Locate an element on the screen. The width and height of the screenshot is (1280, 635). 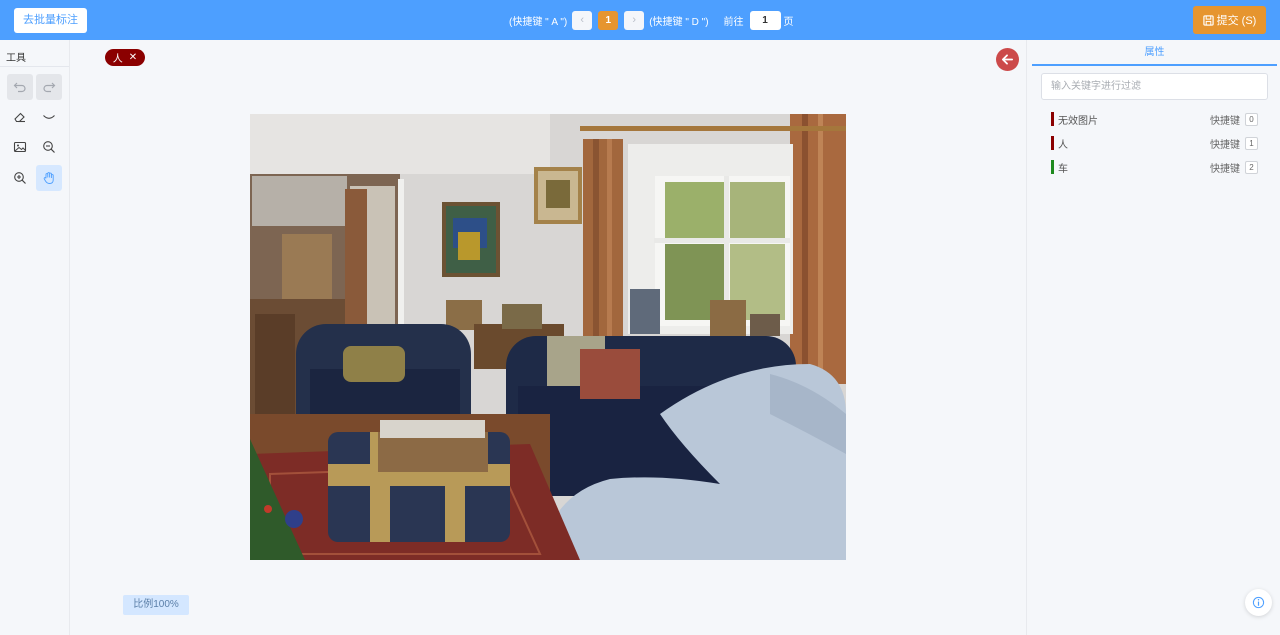
zoom-out-button is located at coordinates (49, 147).